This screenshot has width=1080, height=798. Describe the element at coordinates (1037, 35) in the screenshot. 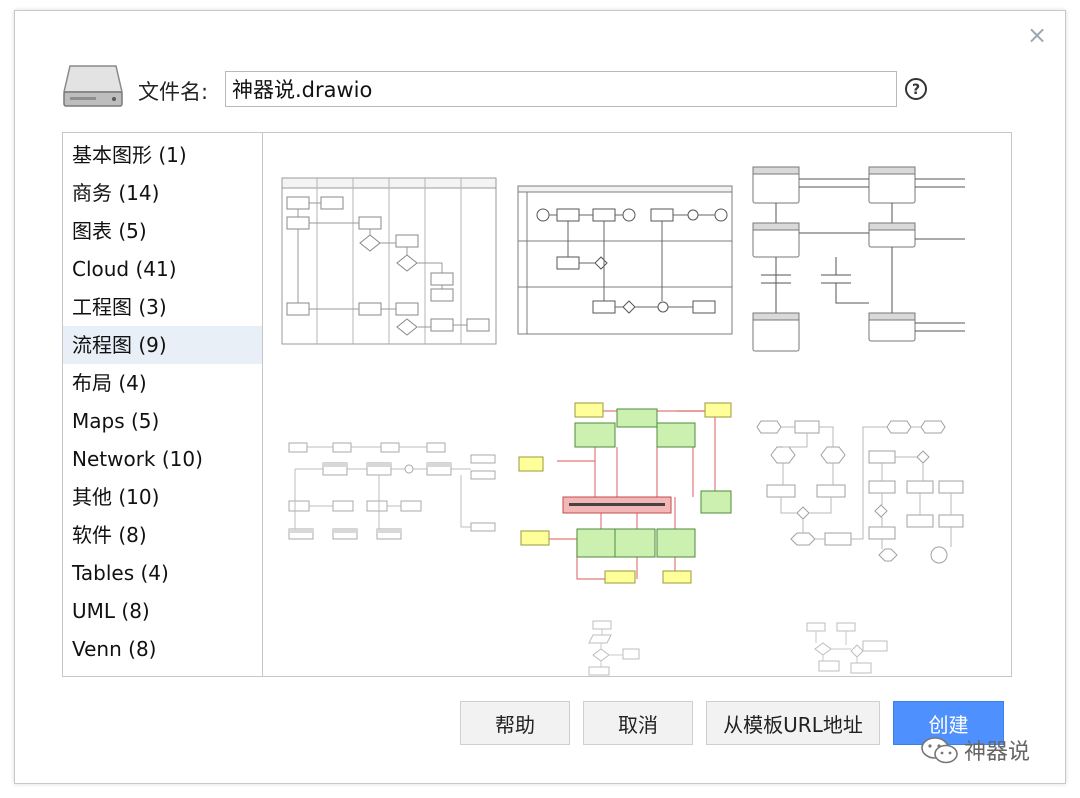

I see `close-icon: ×` at that location.